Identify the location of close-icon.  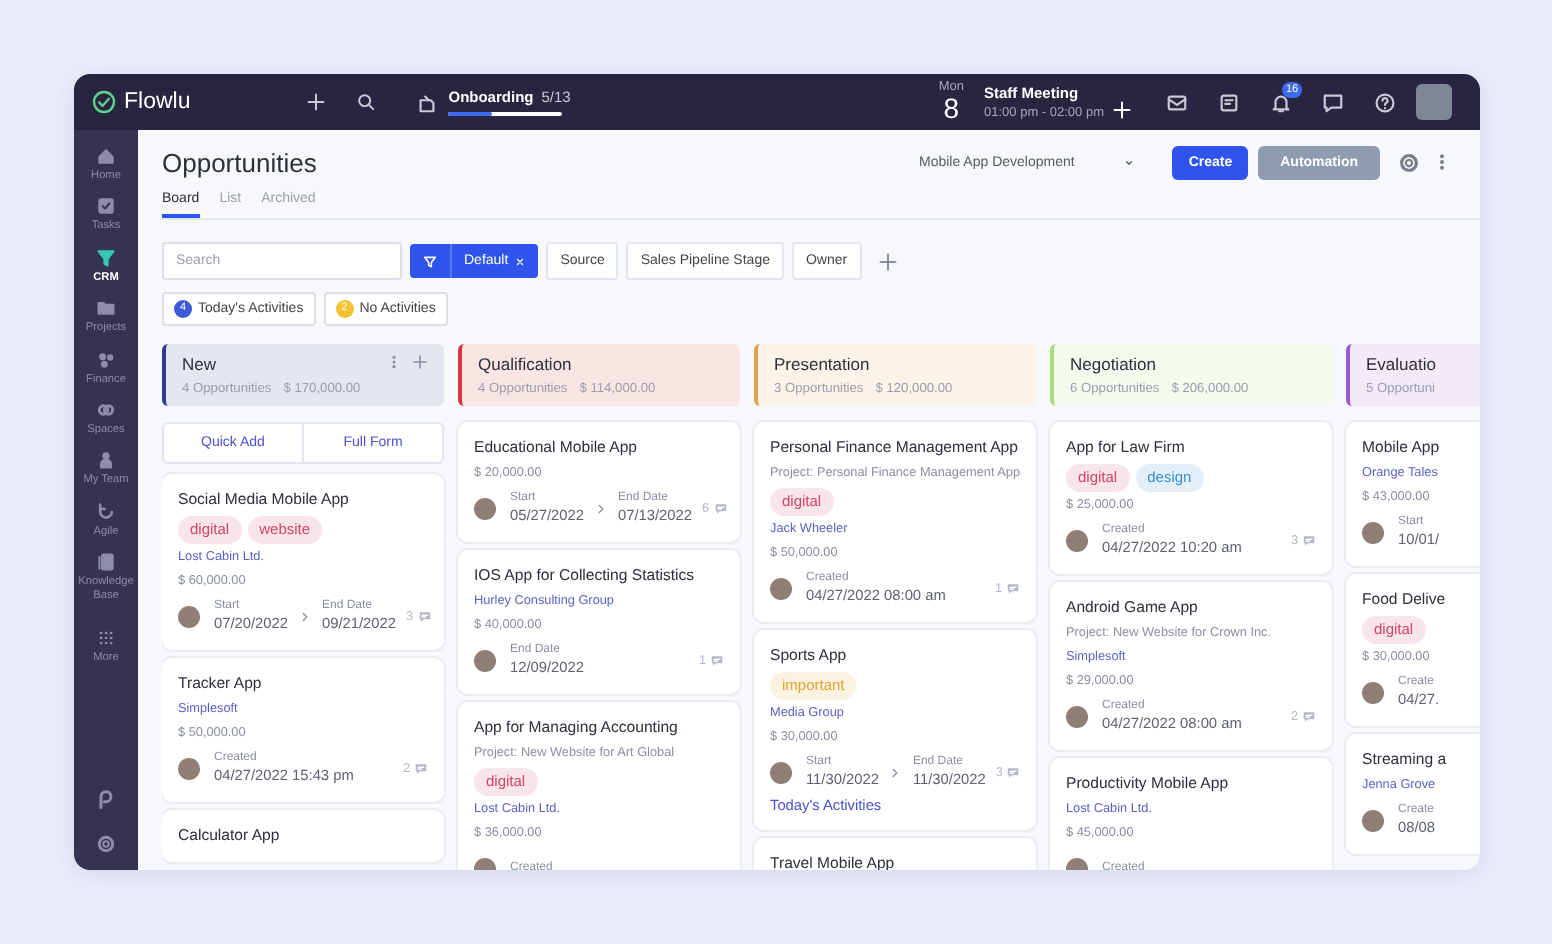
(520, 261).